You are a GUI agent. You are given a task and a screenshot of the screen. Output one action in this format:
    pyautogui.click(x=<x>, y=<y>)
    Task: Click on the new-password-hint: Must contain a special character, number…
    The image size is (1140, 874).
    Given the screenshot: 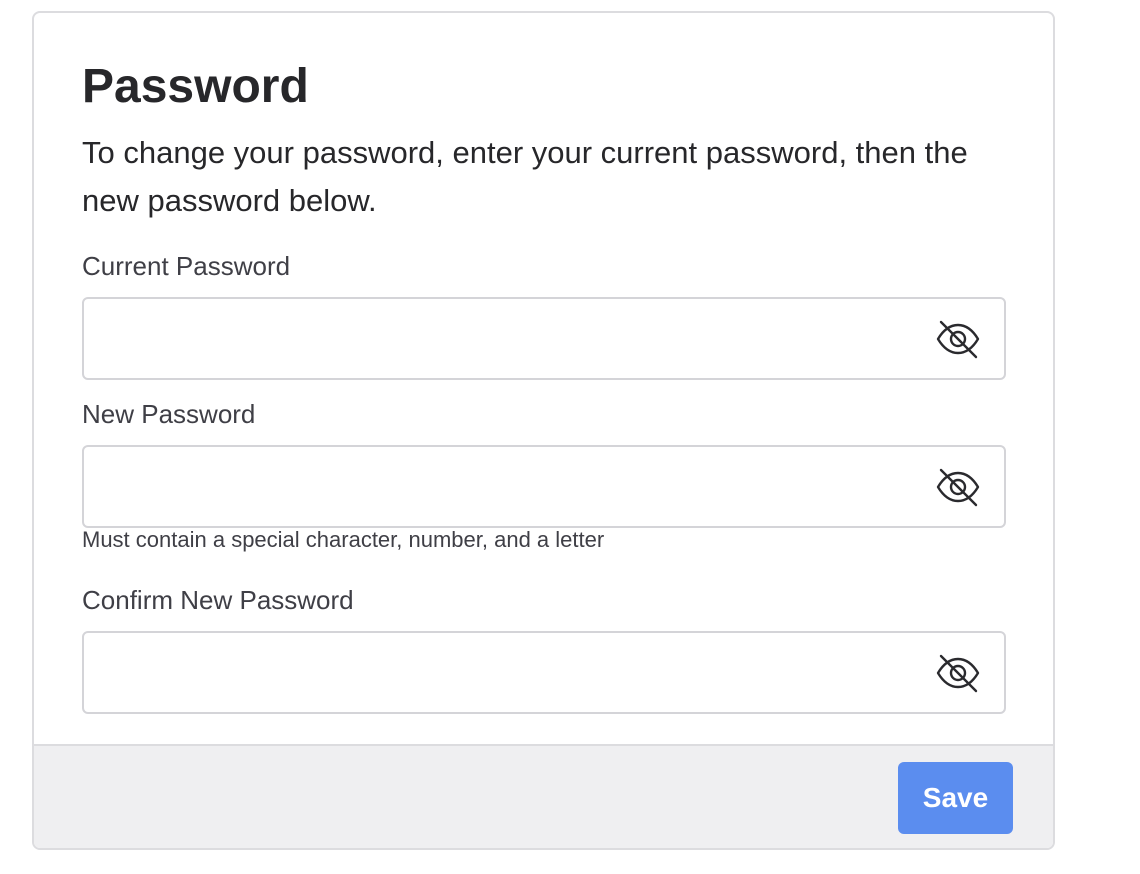 What is the action you would take?
    pyautogui.click(x=343, y=539)
    